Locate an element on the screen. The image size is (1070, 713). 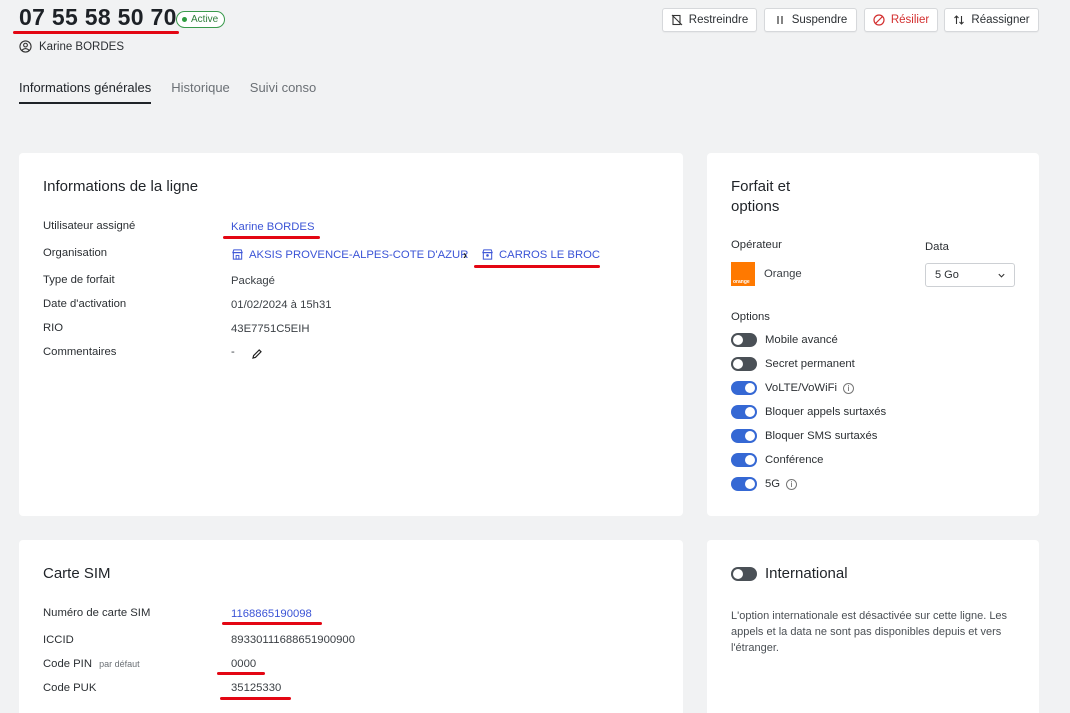
owner-name: Karine BORDES is located at coordinates (82, 46).